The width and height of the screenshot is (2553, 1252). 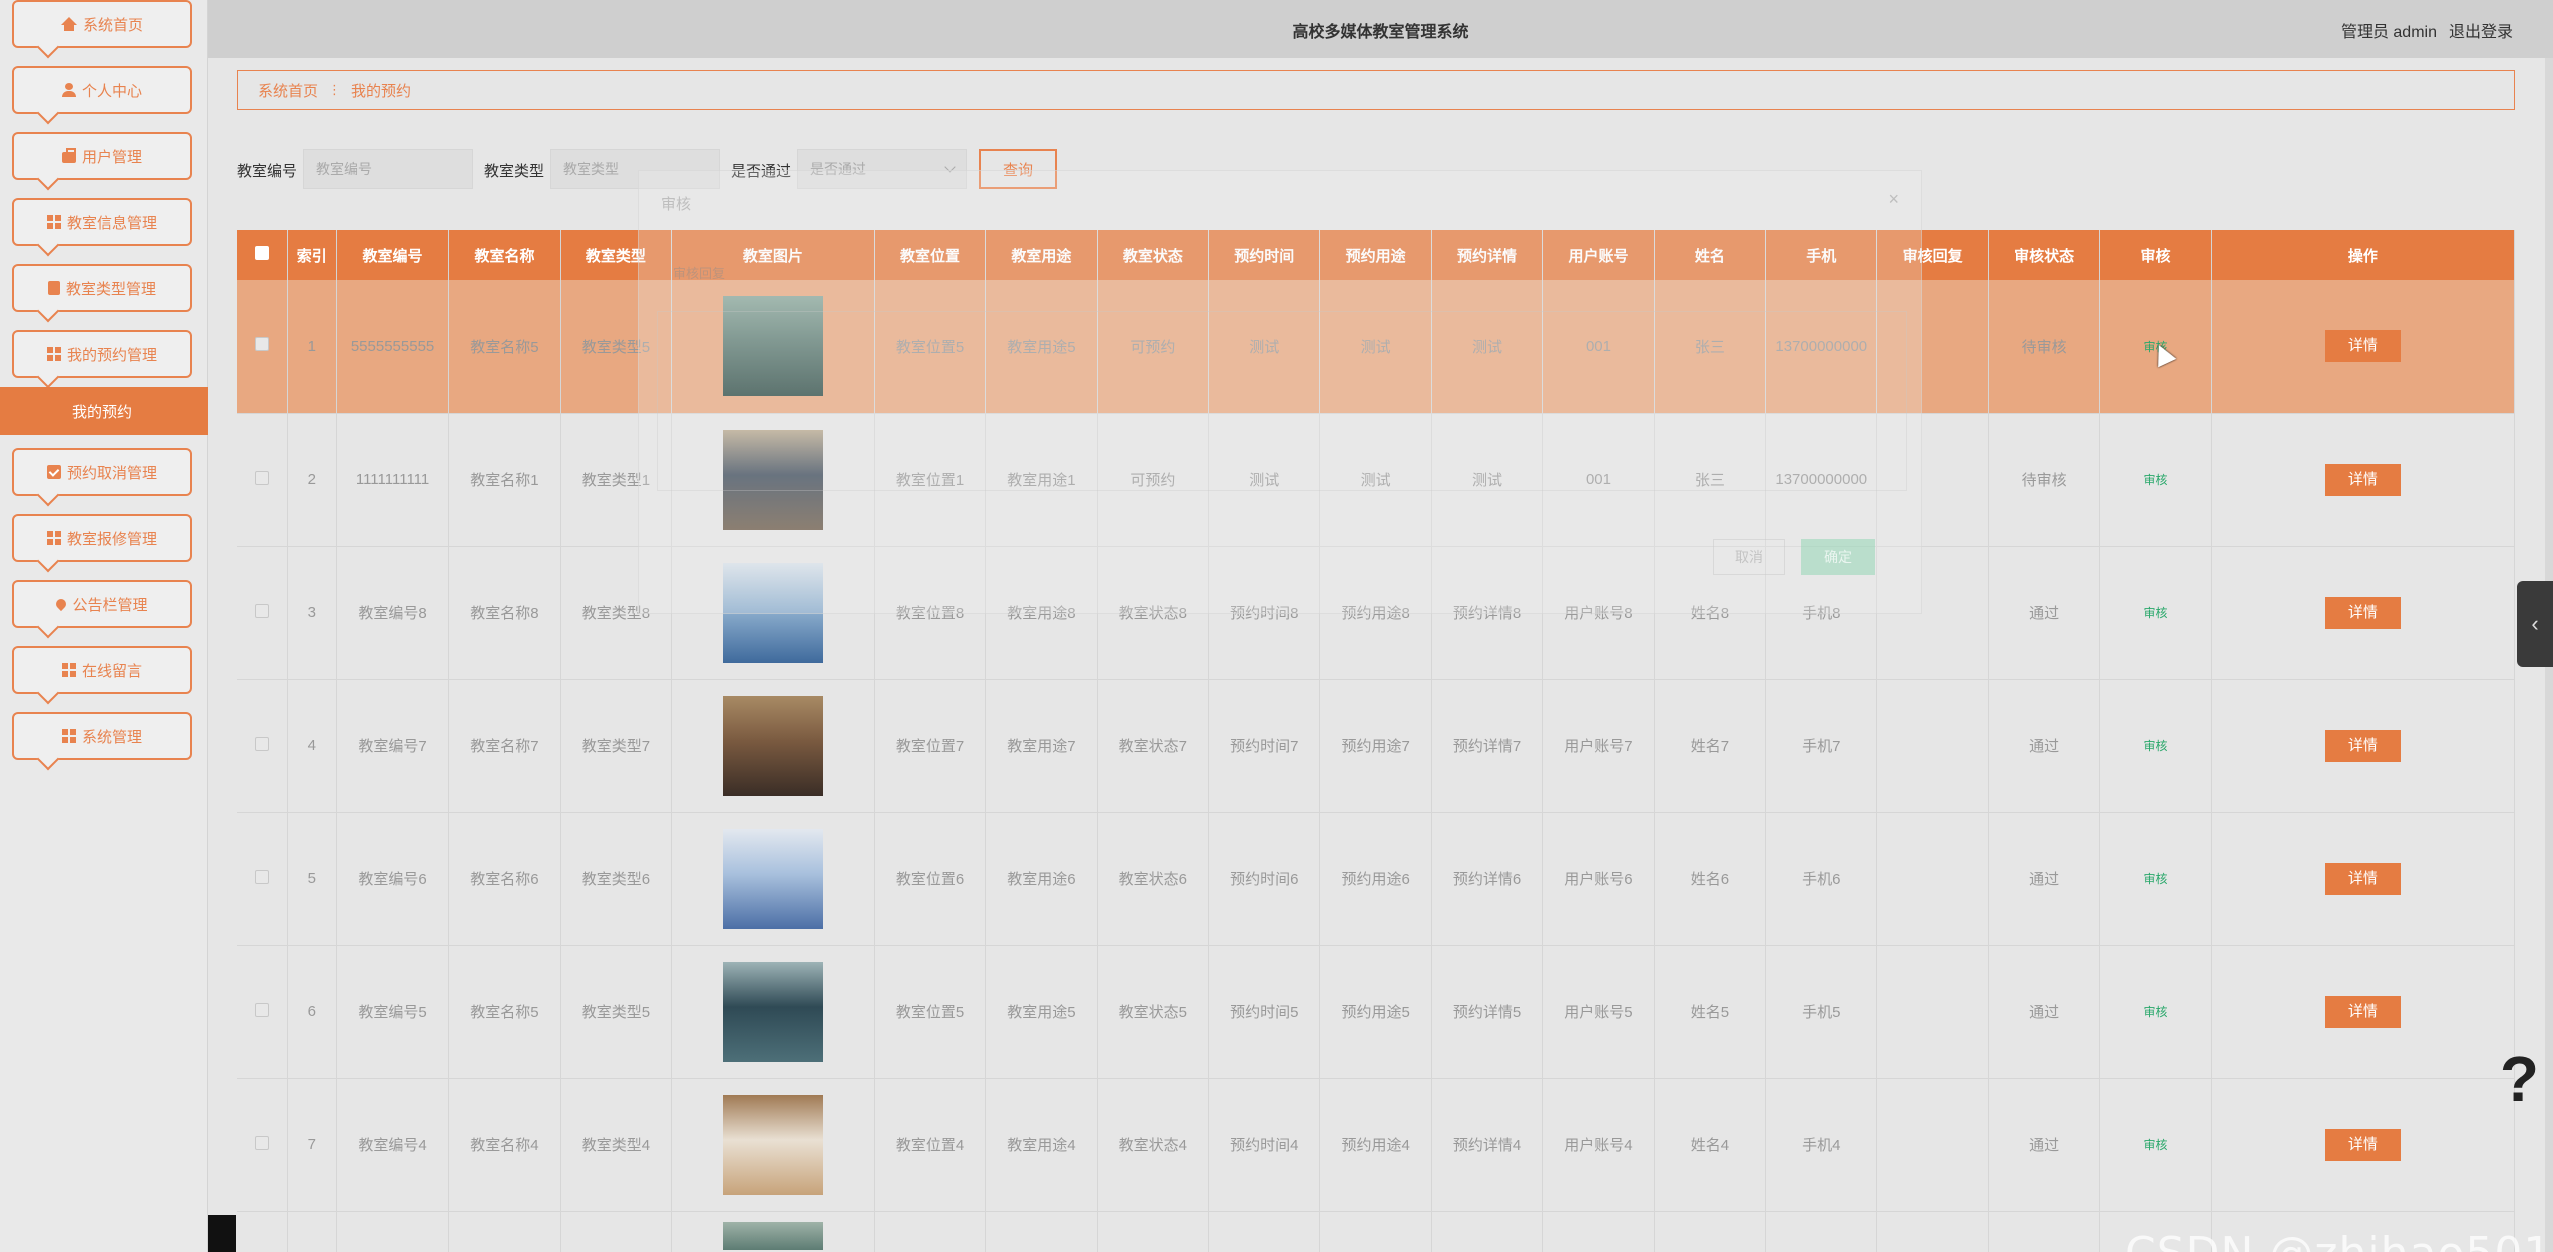 What do you see at coordinates (2535, 624) in the screenshot?
I see `side-panel-toggle: ‹` at bounding box center [2535, 624].